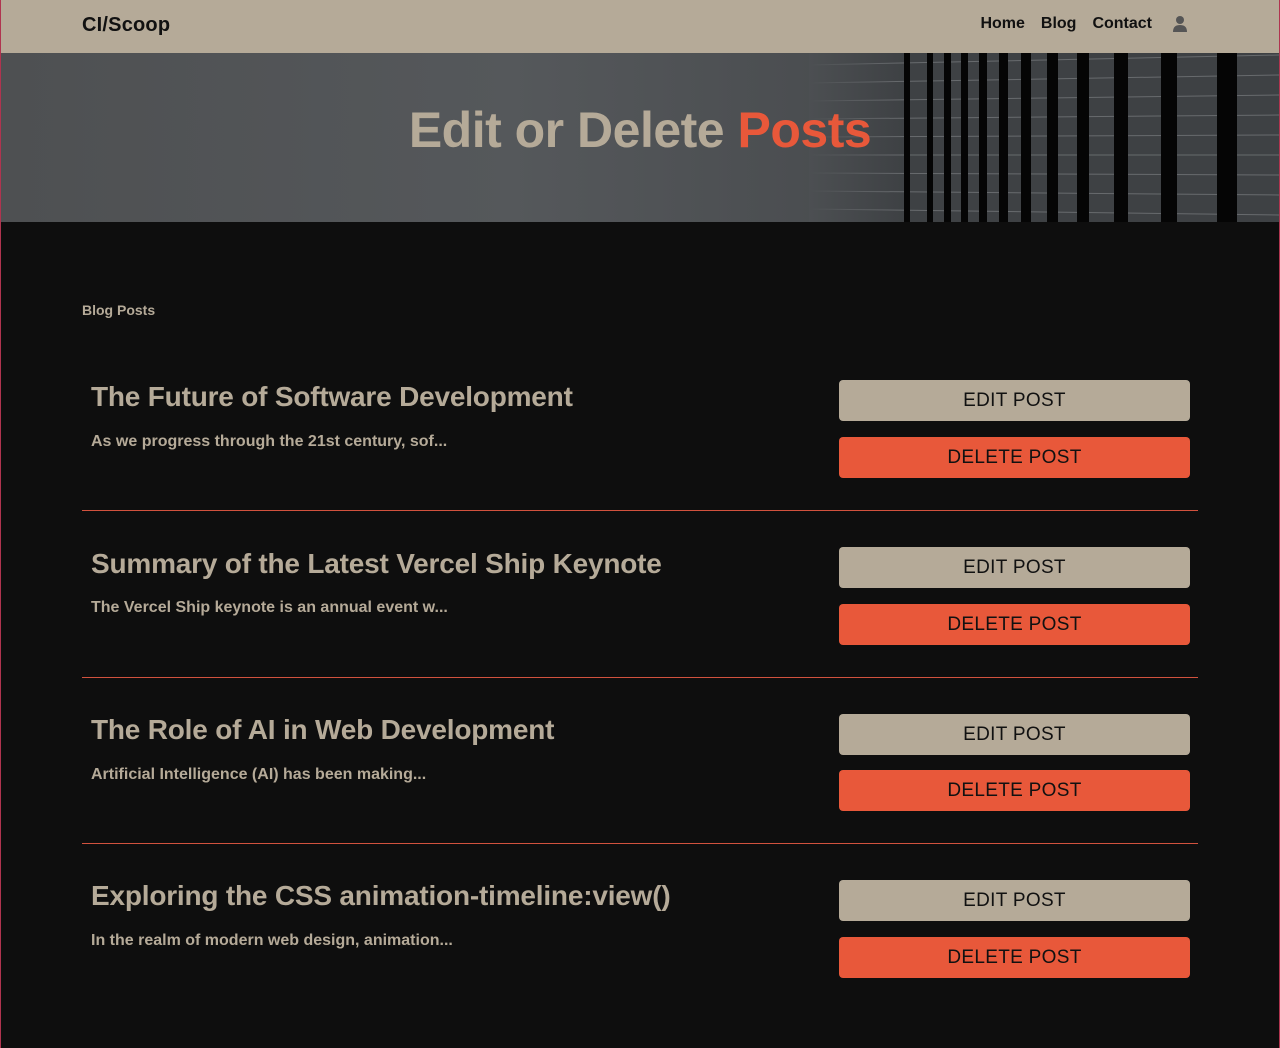 The image size is (1280, 1048). What do you see at coordinates (804, 130) in the screenshot?
I see `page-title-accent: Posts` at bounding box center [804, 130].